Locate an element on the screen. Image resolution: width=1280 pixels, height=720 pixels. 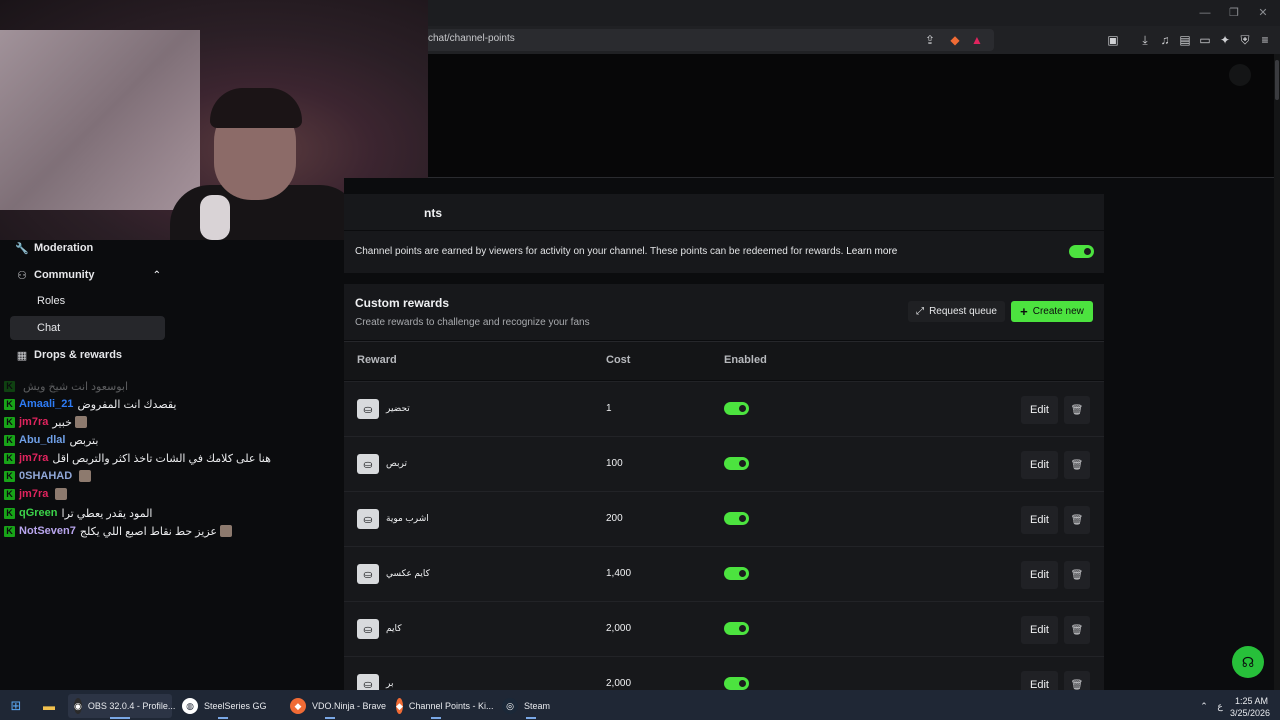
learn-more-link: Learn more is located at coordinates (871, 251).